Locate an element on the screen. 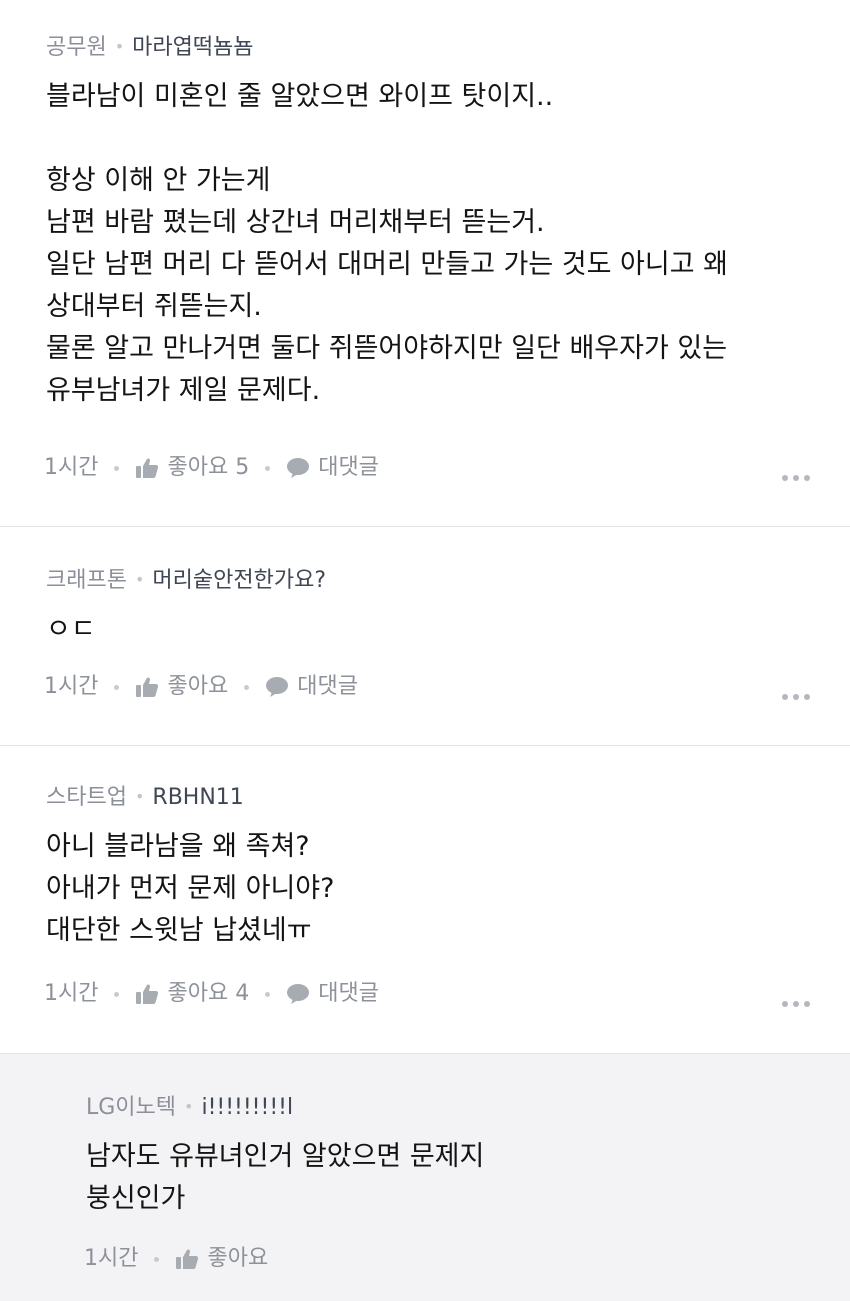 Image resolution: width=850 pixels, height=1301 pixels. comment-meta: 1시간 좋아요 5 대댓글 is located at coordinates (211, 468).